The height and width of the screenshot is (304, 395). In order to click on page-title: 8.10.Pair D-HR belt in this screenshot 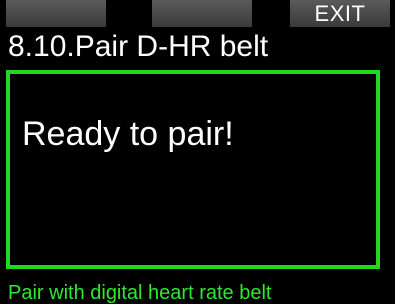, I will do `click(138, 46)`.